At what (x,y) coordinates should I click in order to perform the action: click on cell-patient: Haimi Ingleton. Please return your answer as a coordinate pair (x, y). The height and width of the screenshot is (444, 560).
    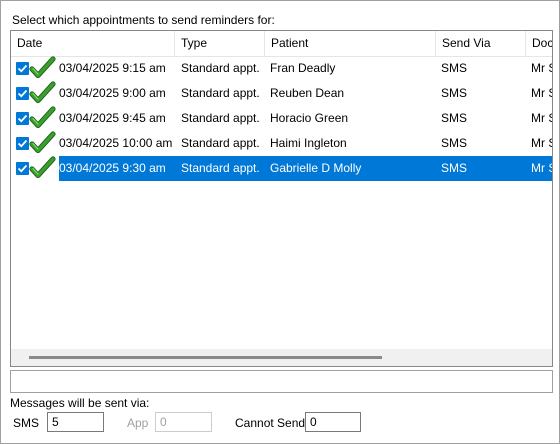
    Looking at the image, I should click on (308, 143).